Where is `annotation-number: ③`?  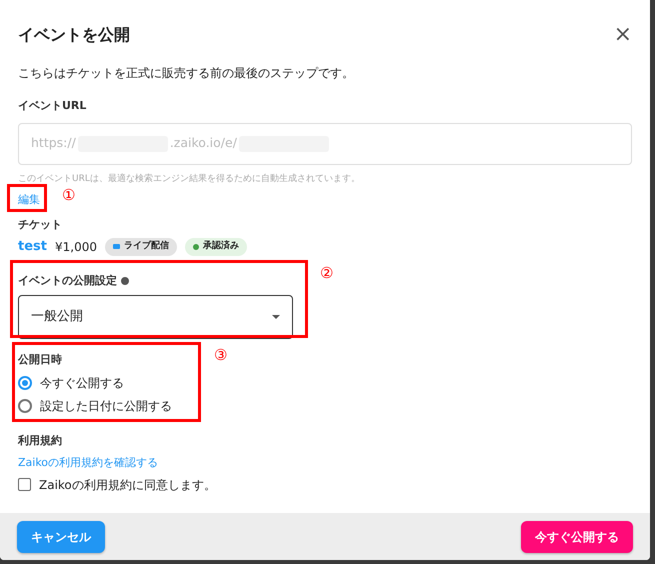
annotation-number: ③ is located at coordinates (221, 355).